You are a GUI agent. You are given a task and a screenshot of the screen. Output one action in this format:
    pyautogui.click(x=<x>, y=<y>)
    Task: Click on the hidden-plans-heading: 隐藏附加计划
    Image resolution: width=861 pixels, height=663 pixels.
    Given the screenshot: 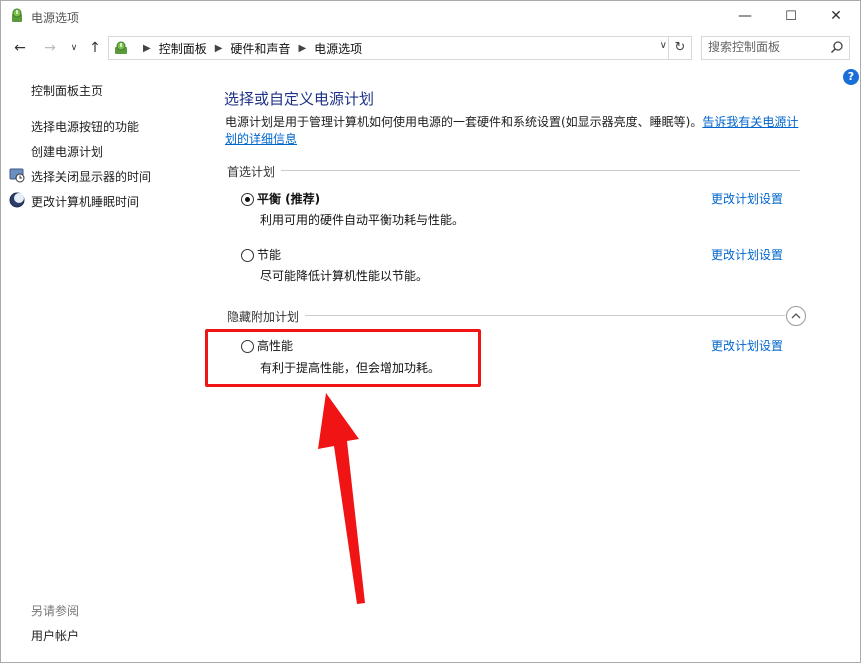 What is the action you would take?
    pyautogui.click(x=266, y=316)
    